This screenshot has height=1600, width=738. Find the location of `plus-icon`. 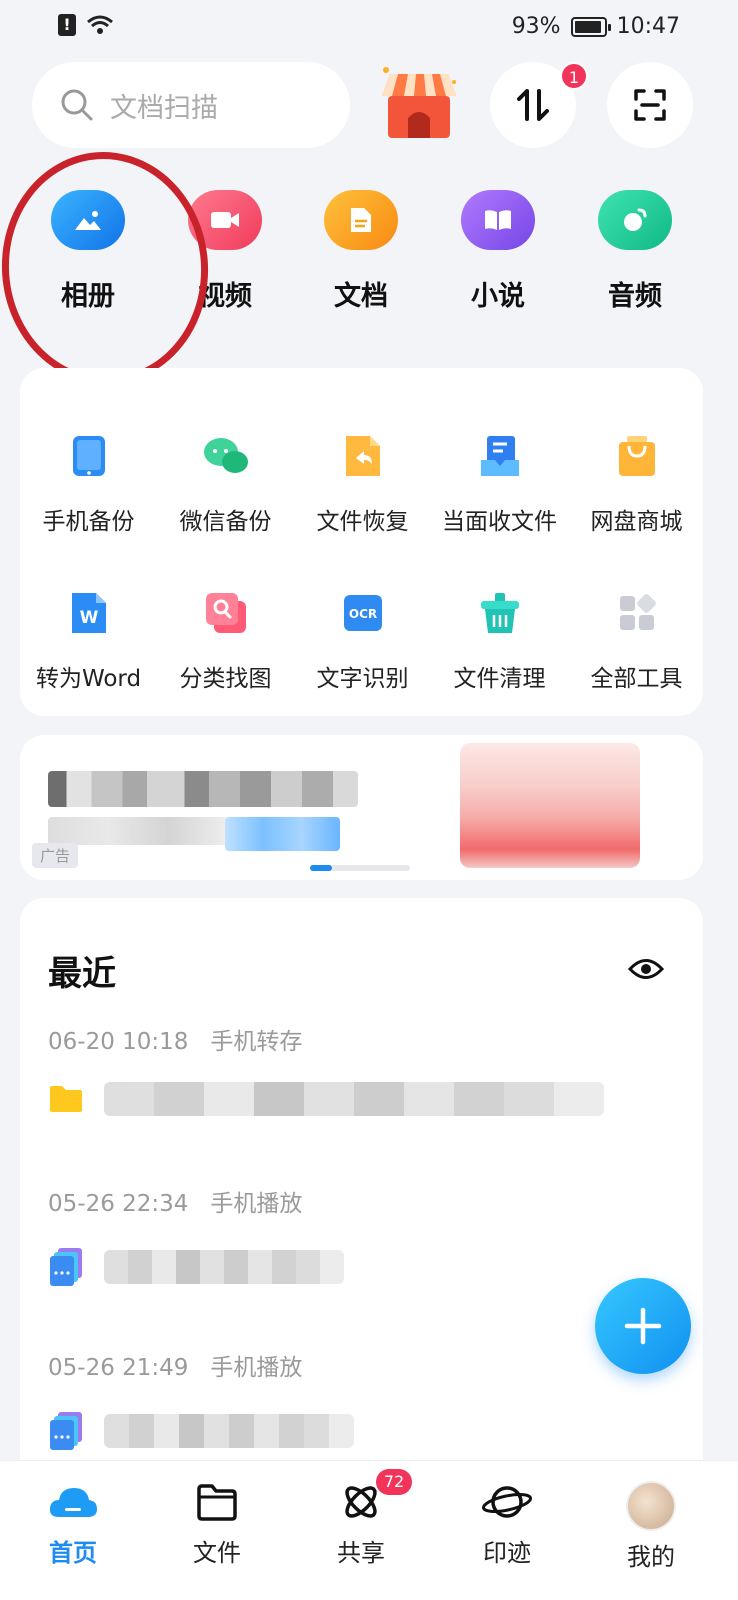

plus-icon is located at coordinates (643, 1326).